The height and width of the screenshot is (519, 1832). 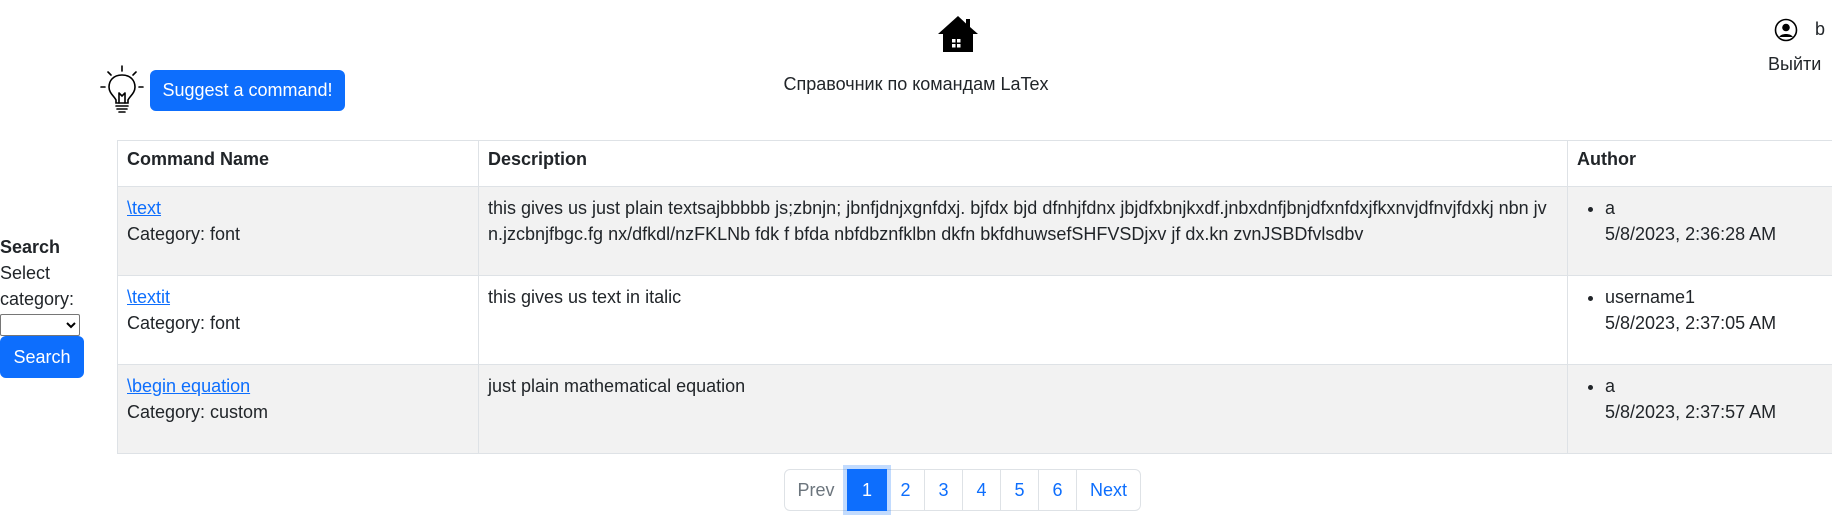 What do you see at coordinates (247, 90) in the screenshot?
I see `suggest-command-button: Suggest a command!` at bounding box center [247, 90].